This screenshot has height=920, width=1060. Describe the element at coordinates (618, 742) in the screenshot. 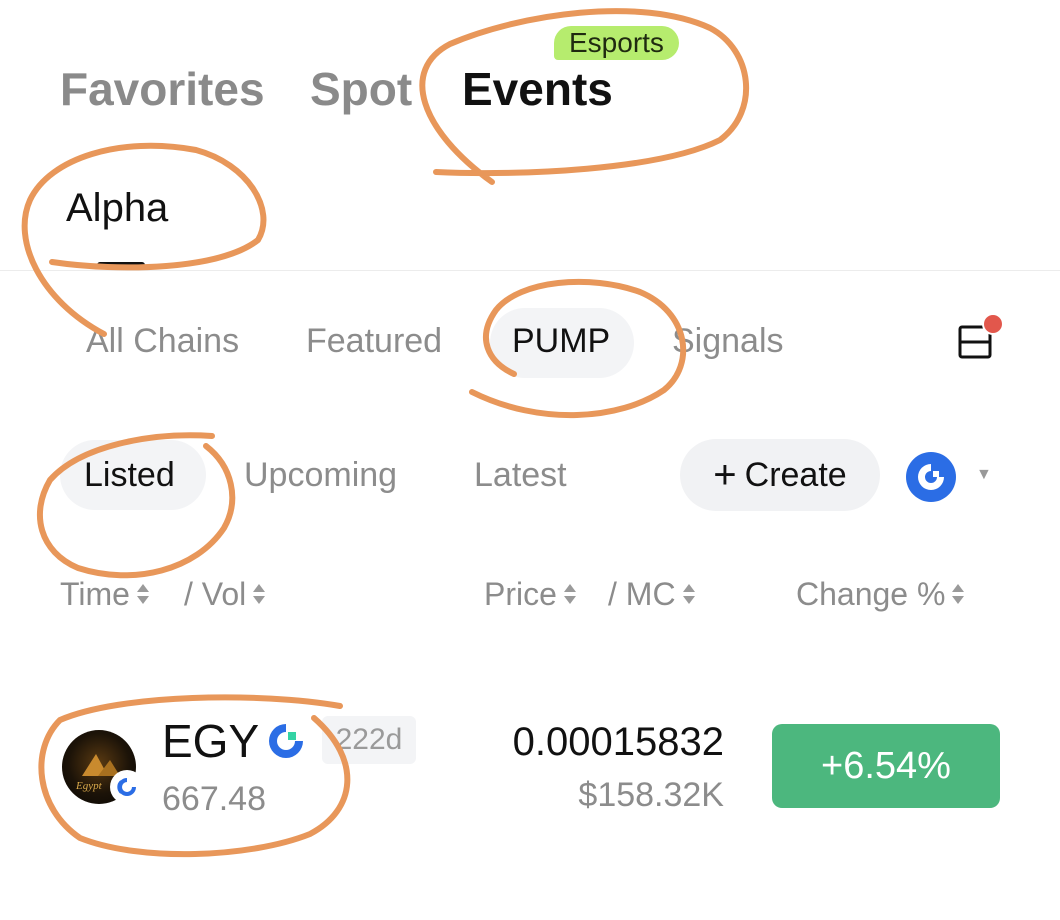

I see `token-price: 0.00015832` at that location.